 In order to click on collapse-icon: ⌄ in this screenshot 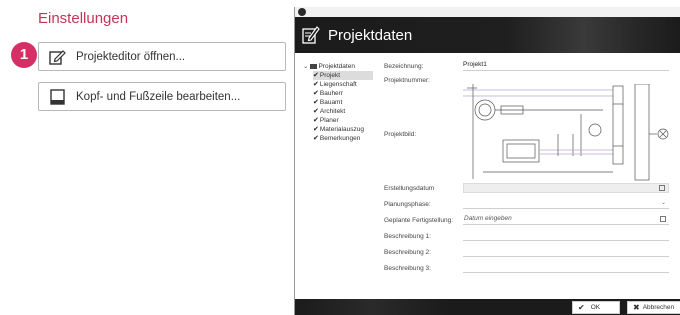, I will do `click(305, 66)`.